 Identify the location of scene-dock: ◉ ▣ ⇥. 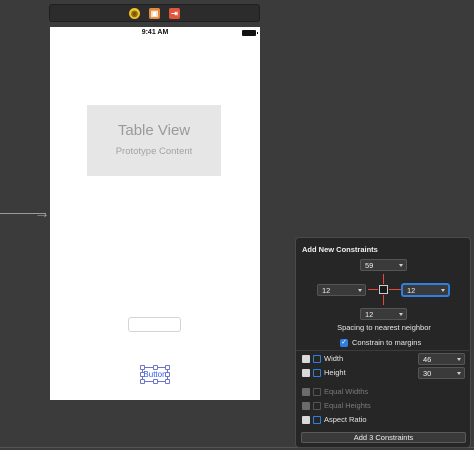
(154, 13).